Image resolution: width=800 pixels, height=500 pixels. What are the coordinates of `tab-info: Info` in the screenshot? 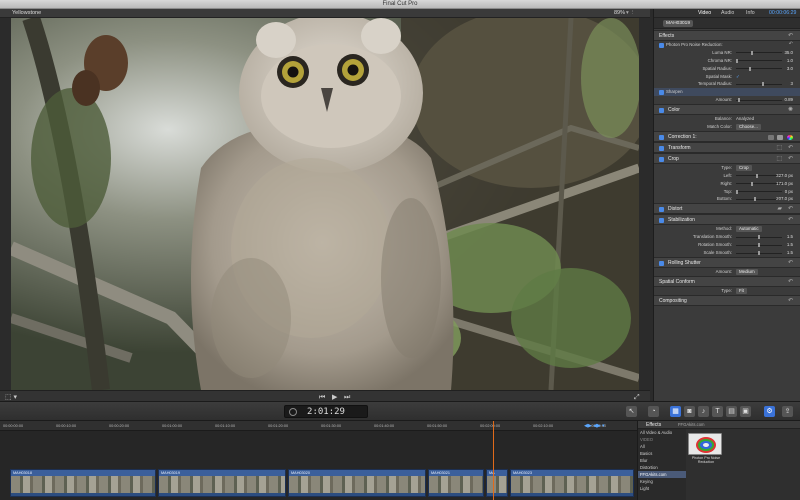 It's located at (750, 13).